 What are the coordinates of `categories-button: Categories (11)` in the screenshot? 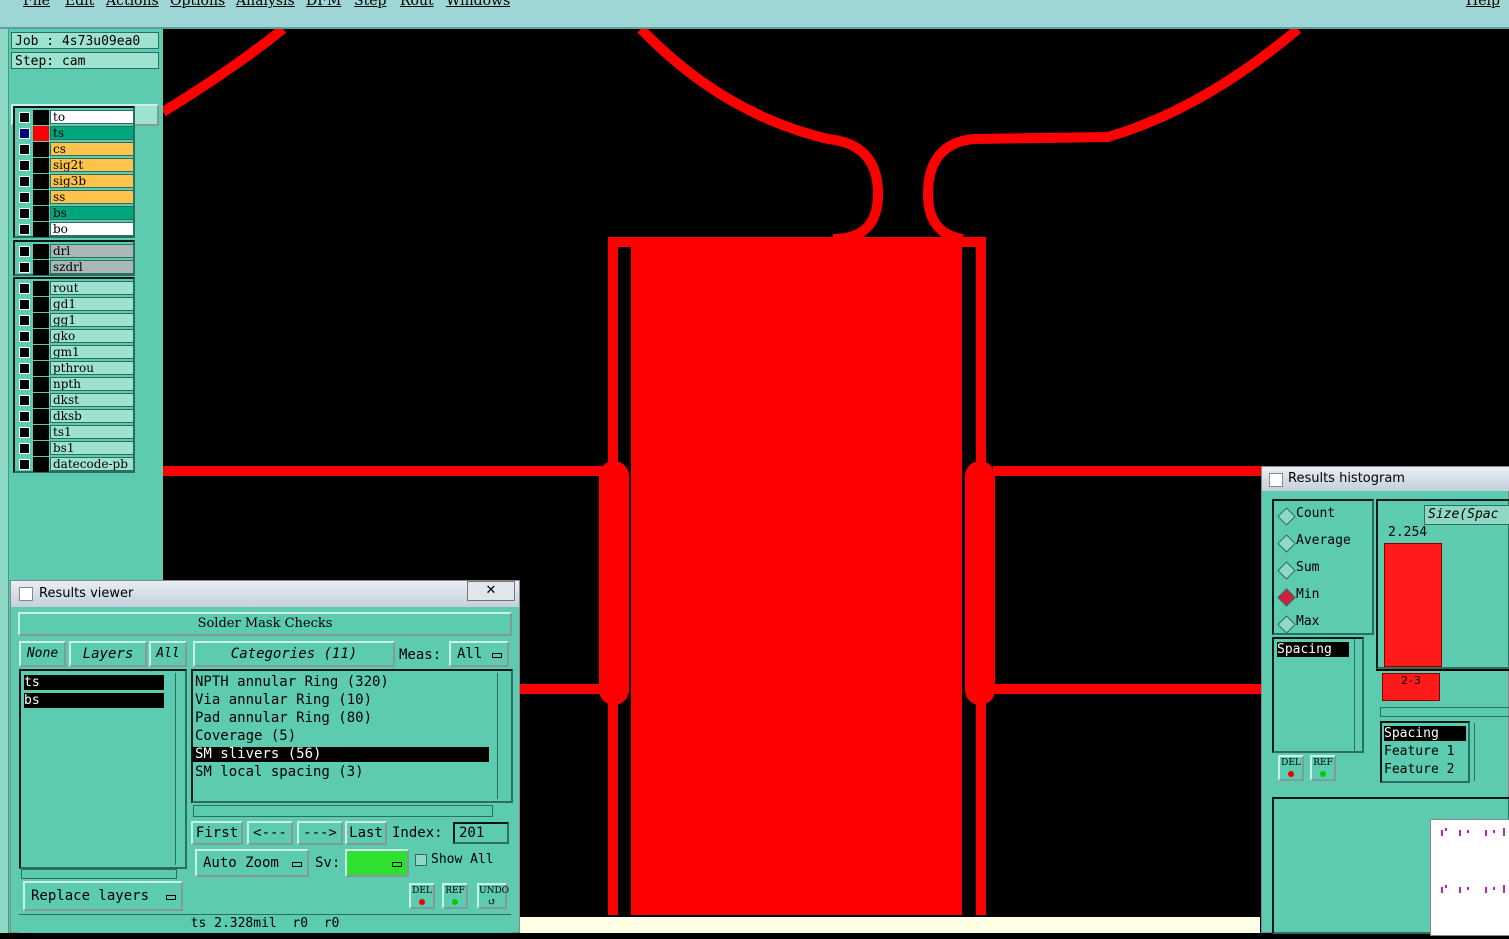 It's located at (294, 654).